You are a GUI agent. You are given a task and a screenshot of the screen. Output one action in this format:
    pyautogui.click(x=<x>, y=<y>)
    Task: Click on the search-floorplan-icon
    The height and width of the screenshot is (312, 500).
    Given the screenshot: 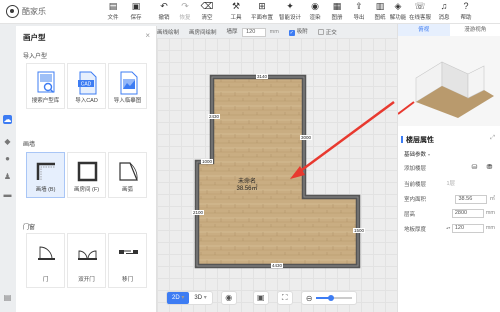 What is the action you would take?
    pyautogui.click(x=46, y=82)
    